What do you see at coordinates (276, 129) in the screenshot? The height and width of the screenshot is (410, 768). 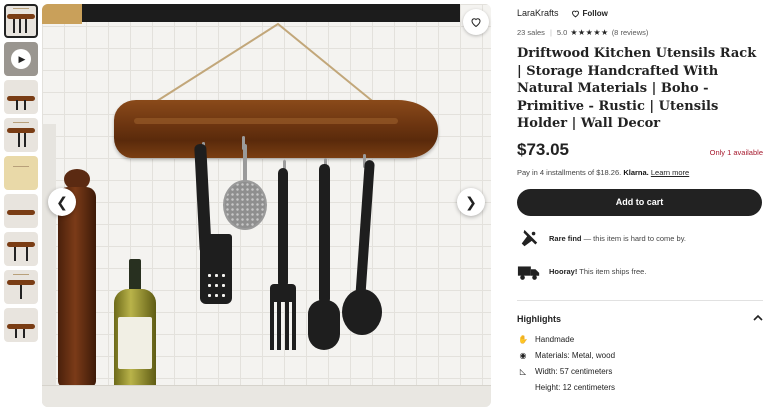 I see `driftwood-rack` at bounding box center [276, 129].